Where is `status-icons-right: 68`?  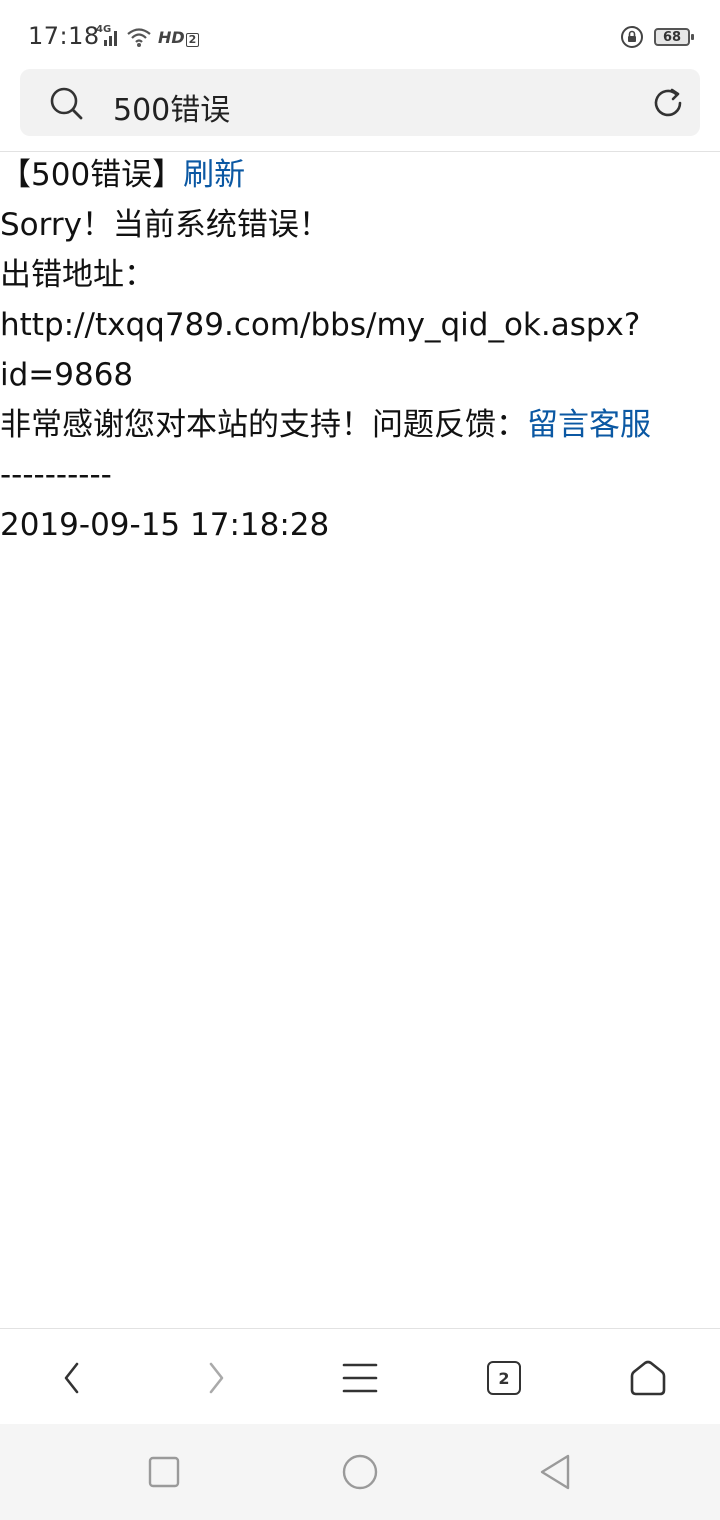 status-icons-right: 68 is located at coordinates (657, 37).